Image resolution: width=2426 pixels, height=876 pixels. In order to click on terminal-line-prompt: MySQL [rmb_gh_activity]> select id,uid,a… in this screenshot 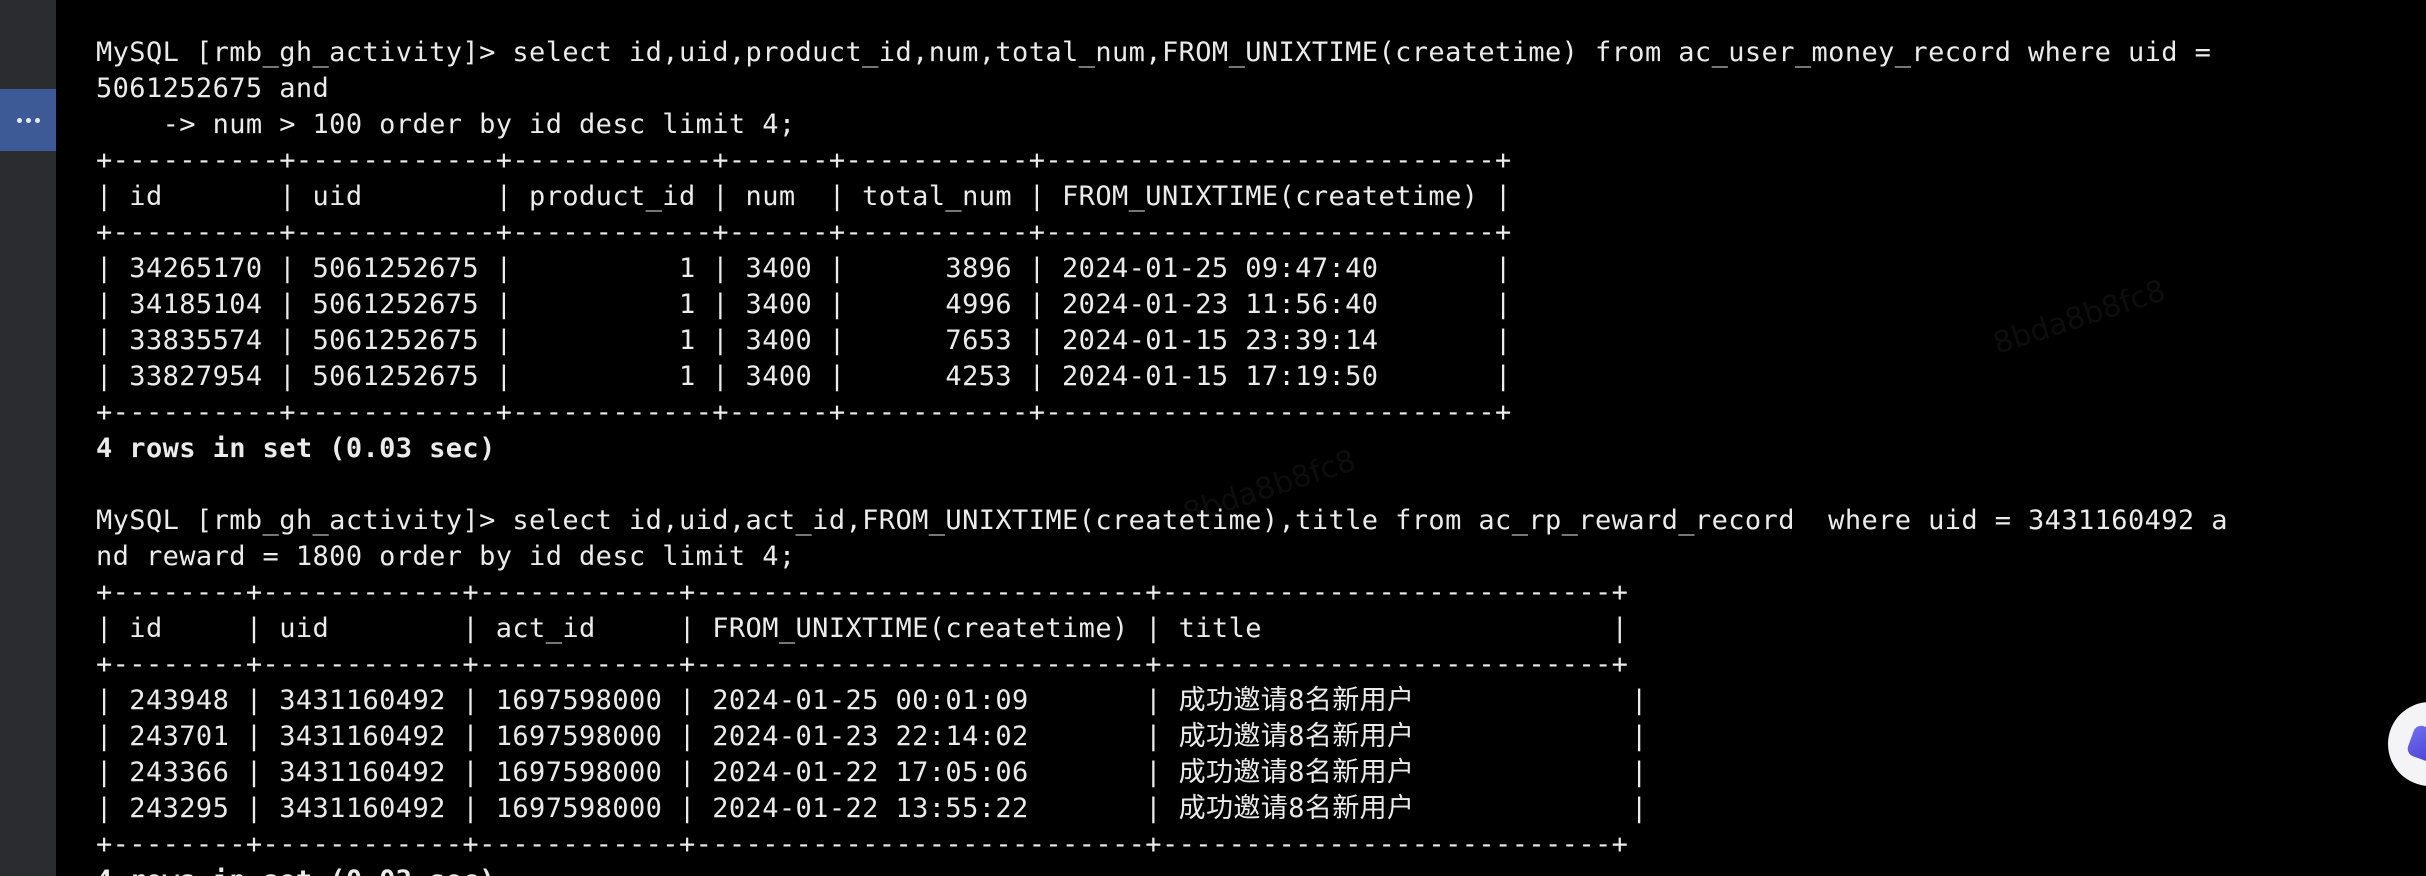, I will do `click(1162, 520)`.